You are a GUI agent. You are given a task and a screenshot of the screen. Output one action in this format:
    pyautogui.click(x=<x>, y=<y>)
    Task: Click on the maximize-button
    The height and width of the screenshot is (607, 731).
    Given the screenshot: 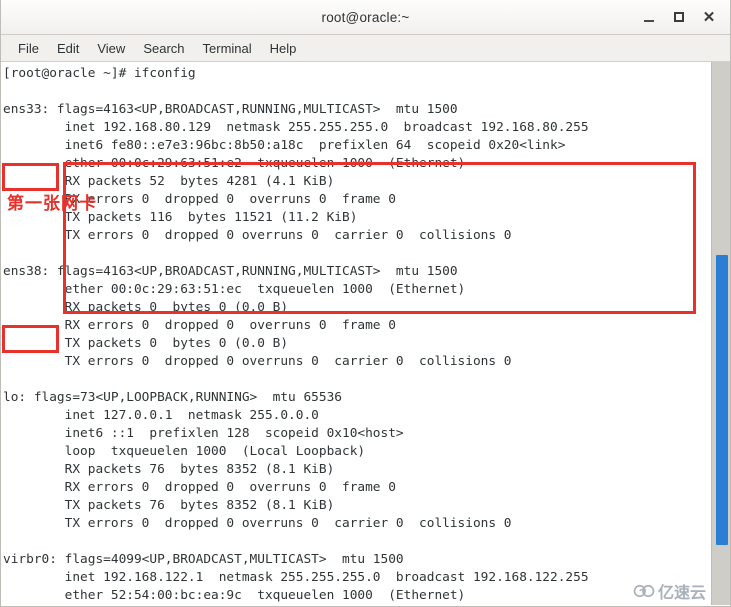 What is the action you would take?
    pyautogui.click(x=679, y=17)
    